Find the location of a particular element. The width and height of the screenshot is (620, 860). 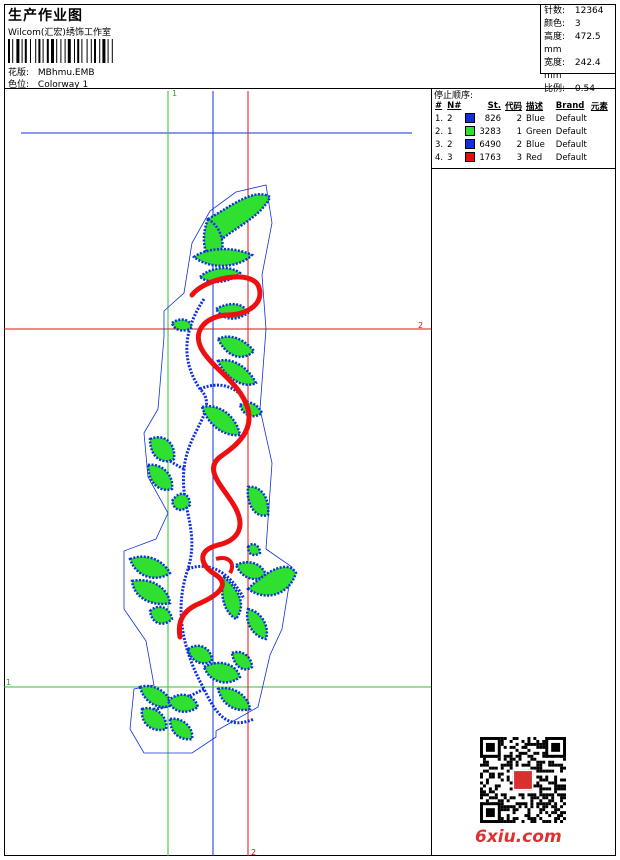

col-description: 描述 is located at coordinates (535, 107).